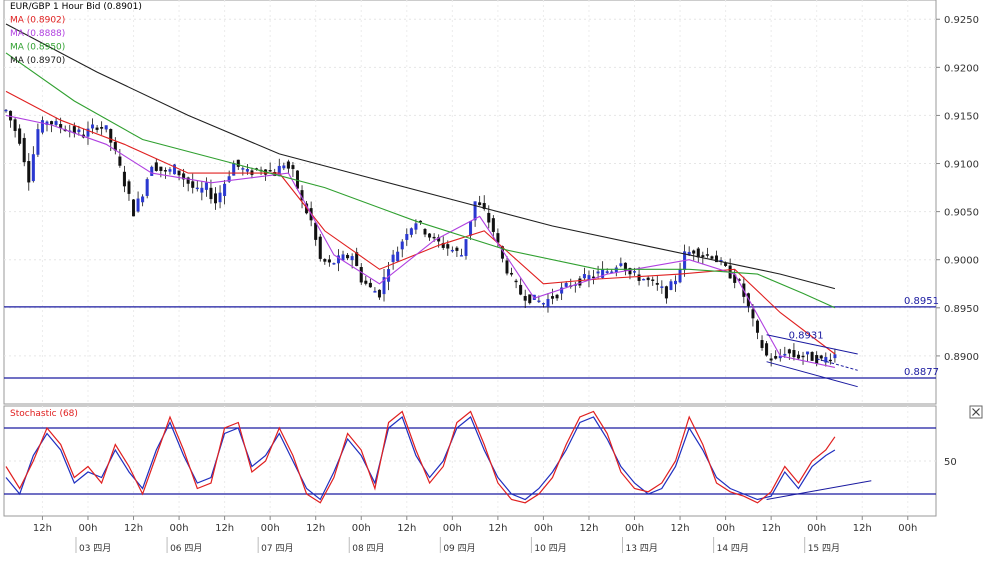 Image resolution: width=987 pixels, height=563 pixels. Describe the element at coordinates (44, 414) in the screenshot. I see `stochastic-title: Stochastic (68)` at that location.